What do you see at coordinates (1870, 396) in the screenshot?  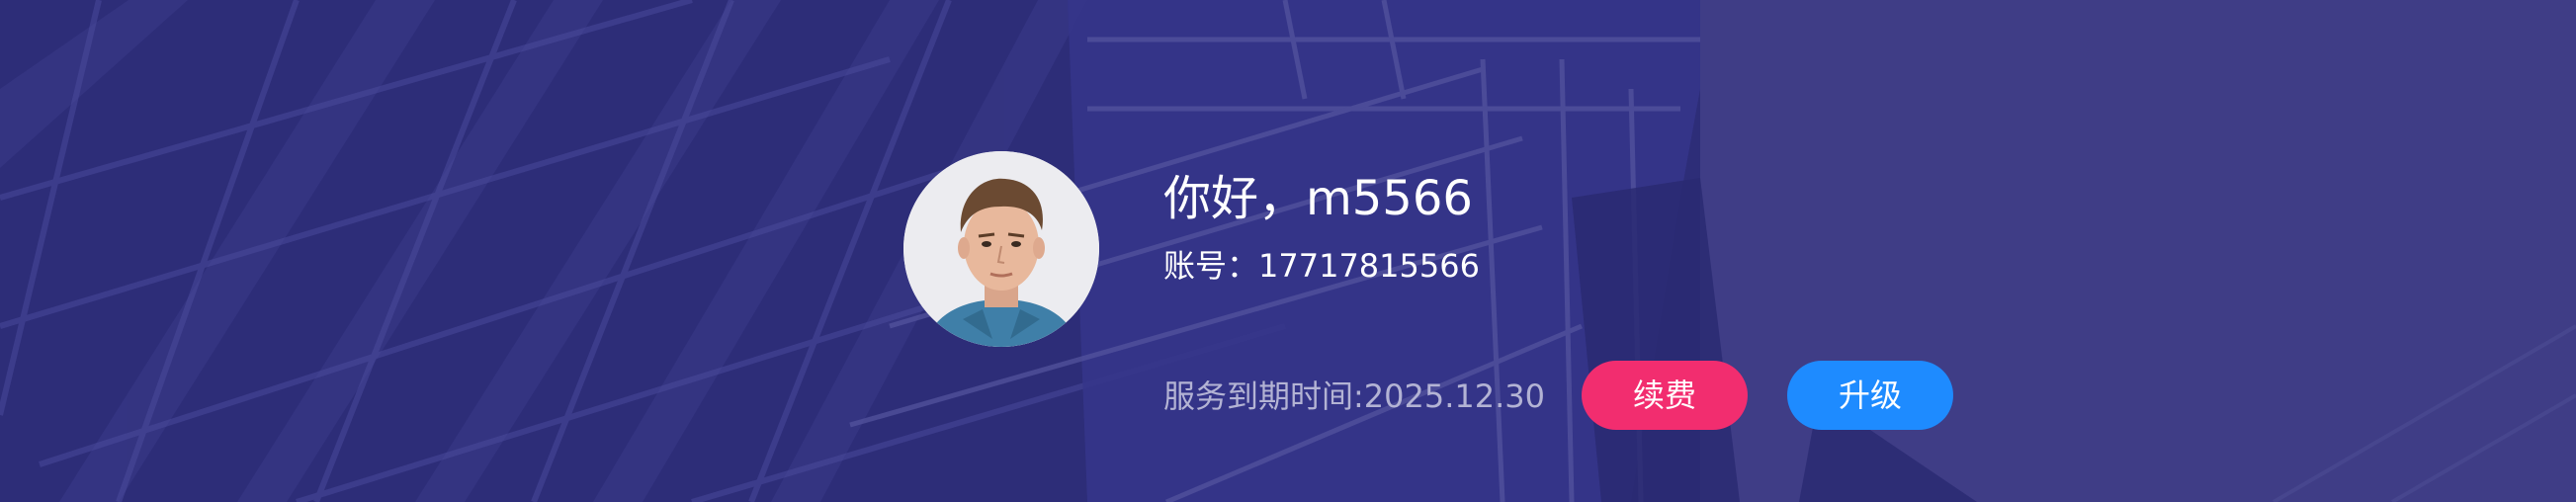 I see `upgrade-button: 升级` at bounding box center [1870, 396].